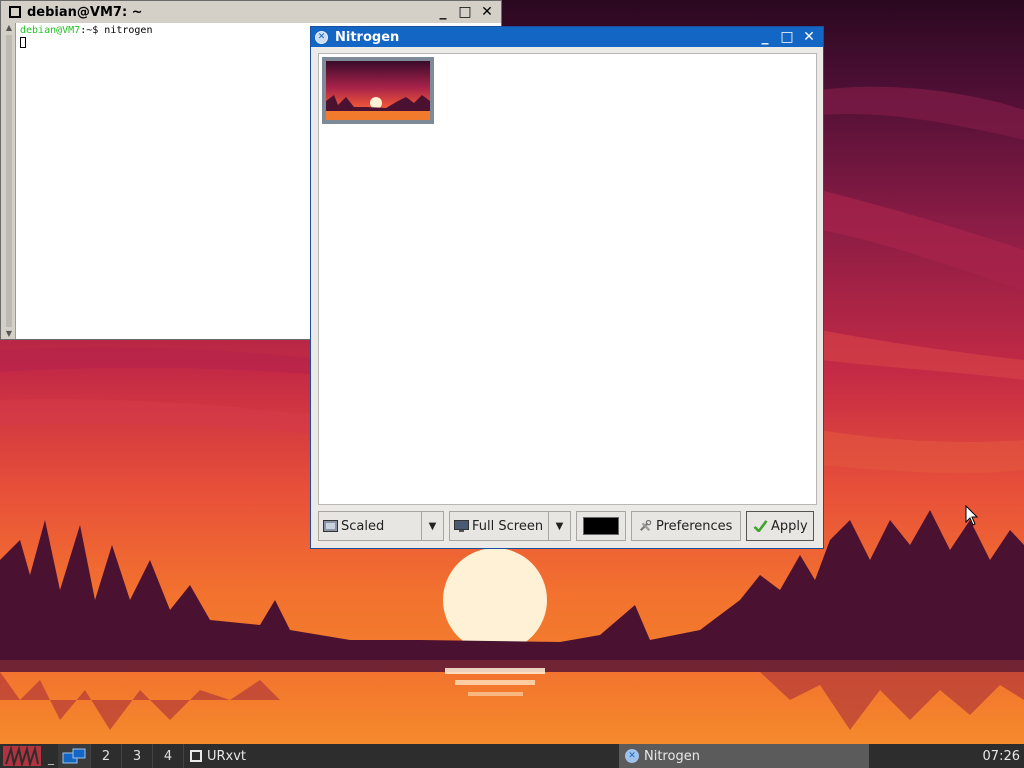 The width and height of the screenshot is (1024, 768). What do you see at coordinates (646, 526) in the screenshot?
I see `tools-icon` at bounding box center [646, 526].